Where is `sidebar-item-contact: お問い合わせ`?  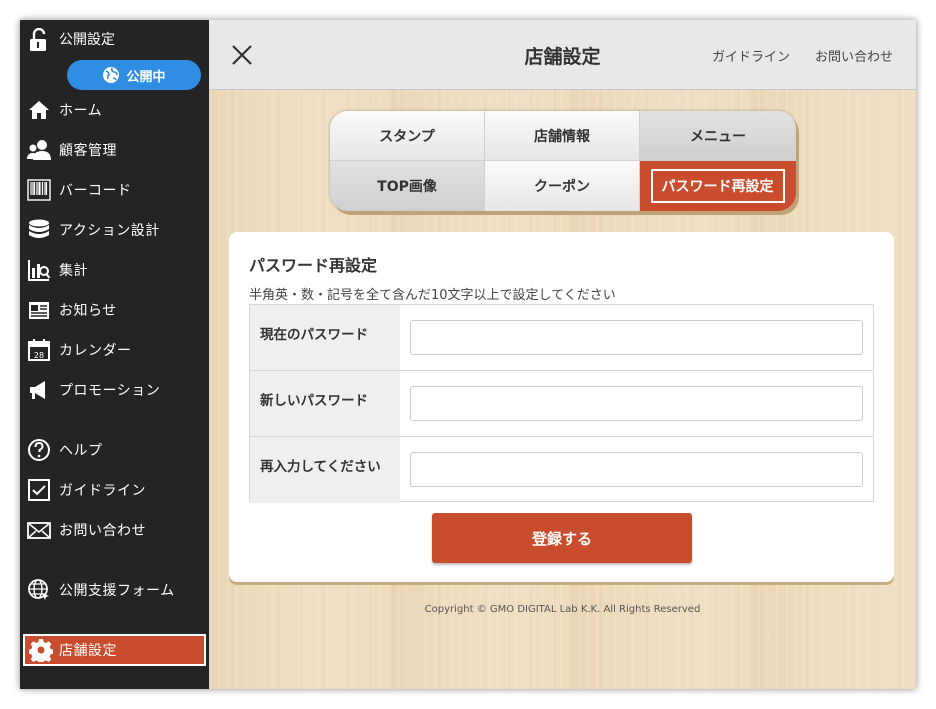 sidebar-item-contact: お問い合わせ is located at coordinates (114, 530).